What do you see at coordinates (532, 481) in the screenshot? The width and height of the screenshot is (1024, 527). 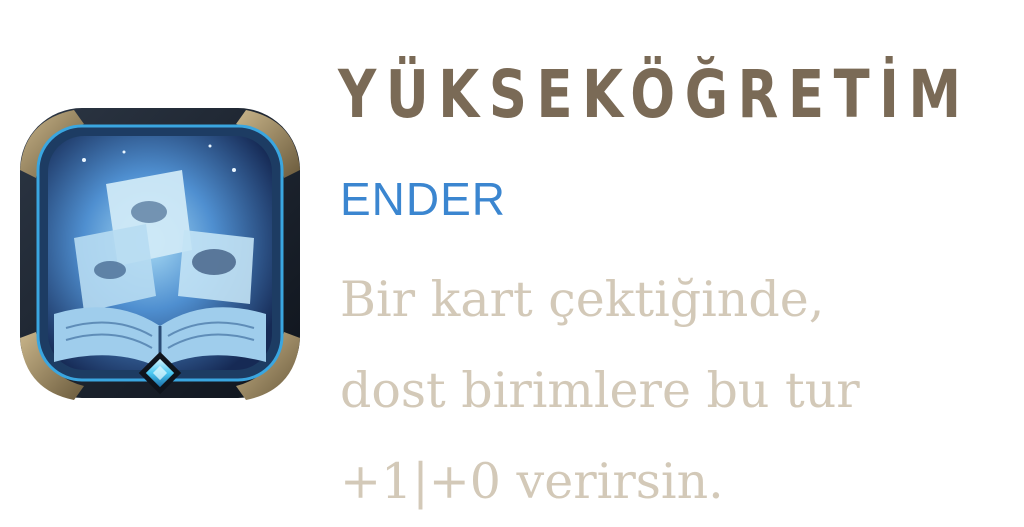 I see `description-line: +1|+0 verirsin.` at bounding box center [532, 481].